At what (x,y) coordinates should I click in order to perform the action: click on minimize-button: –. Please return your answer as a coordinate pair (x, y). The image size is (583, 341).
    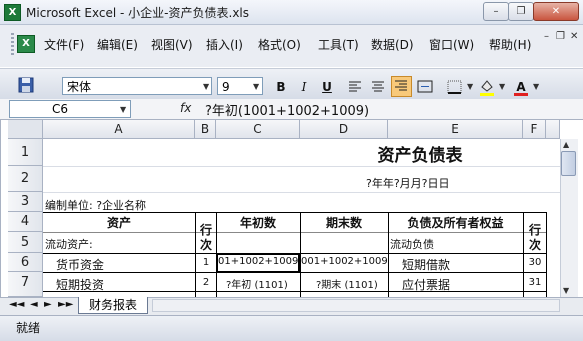
    Looking at the image, I should click on (496, 11).